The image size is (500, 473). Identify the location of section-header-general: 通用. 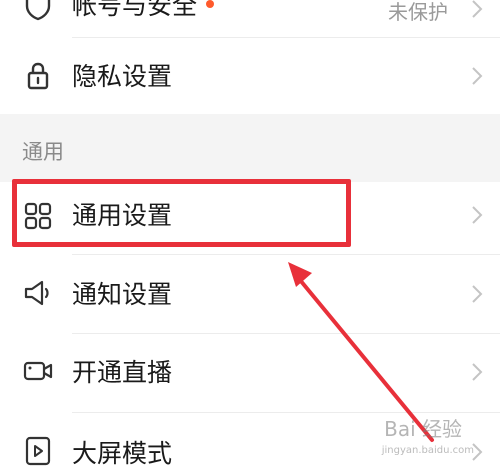
(250, 148).